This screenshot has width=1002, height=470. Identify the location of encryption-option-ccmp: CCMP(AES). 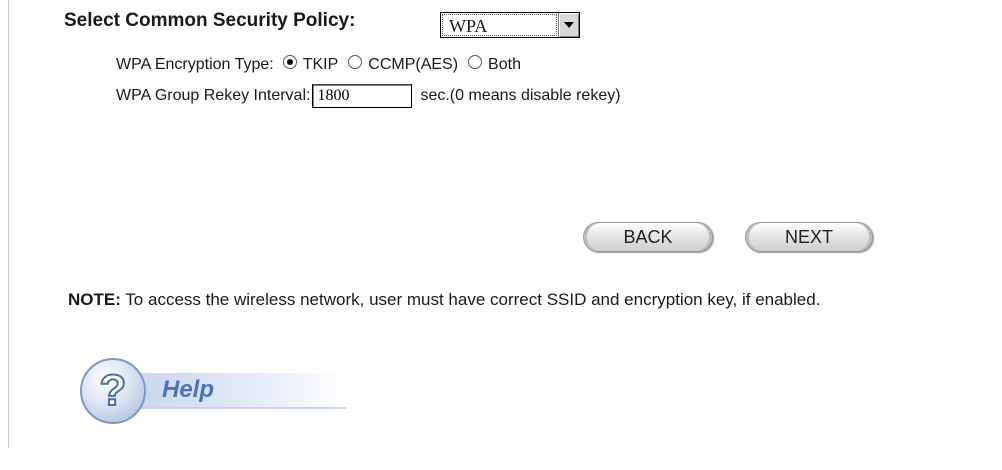
(403, 64).